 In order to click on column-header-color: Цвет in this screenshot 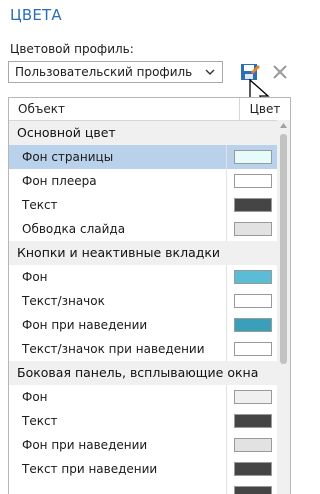, I will do `click(265, 109)`.